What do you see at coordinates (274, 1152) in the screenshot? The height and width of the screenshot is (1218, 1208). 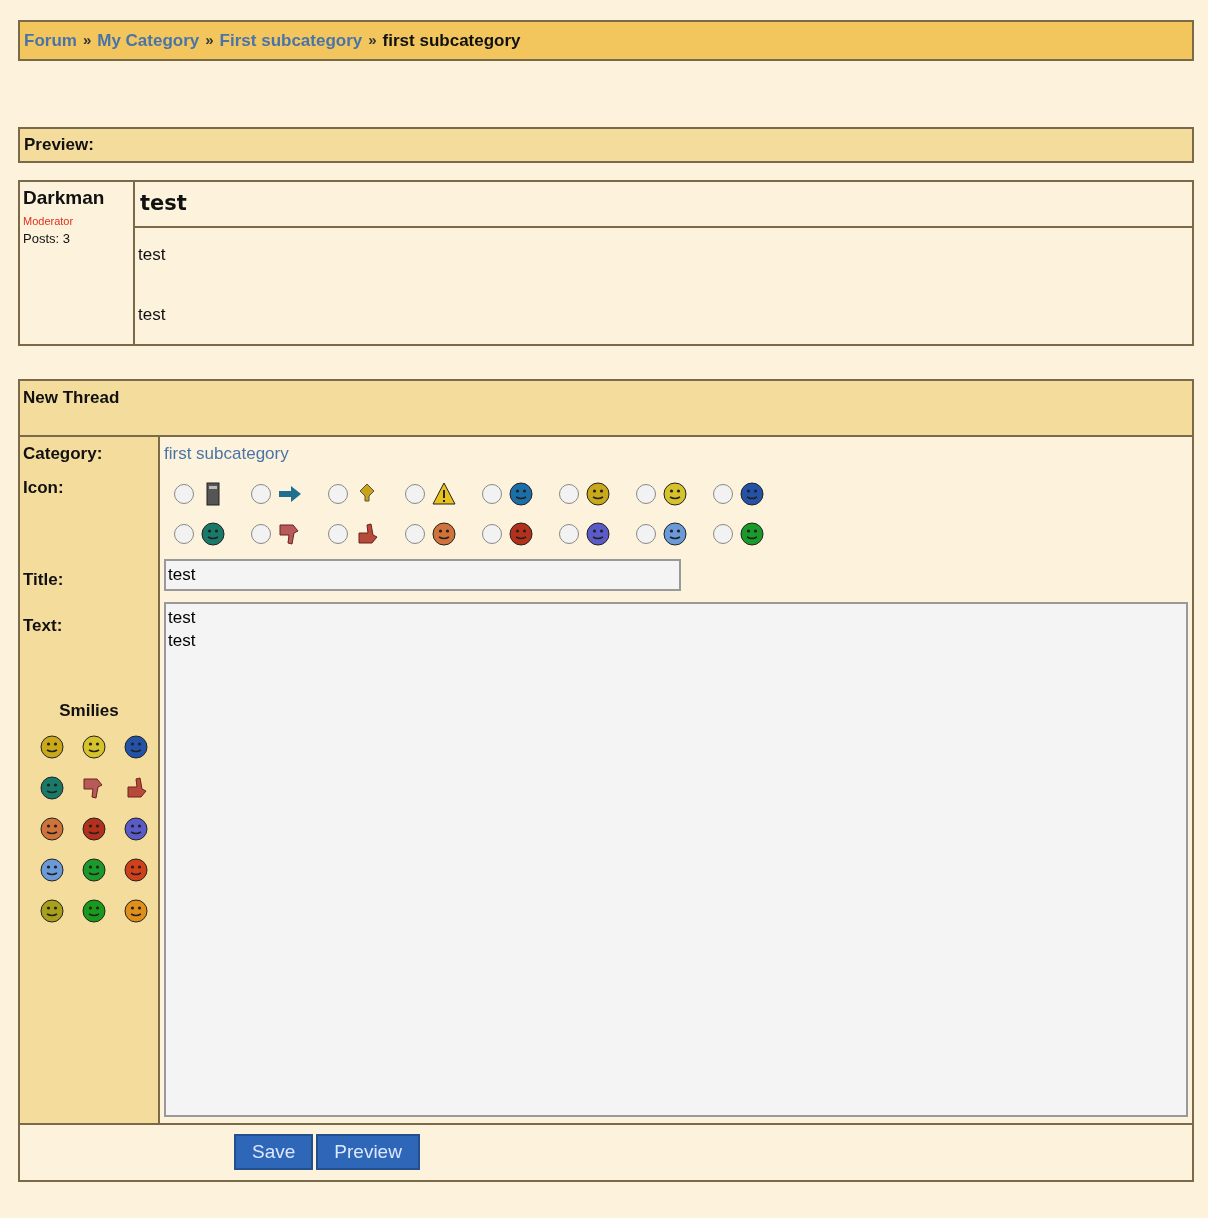 I see `form-button: Save` at bounding box center [274, 1152].